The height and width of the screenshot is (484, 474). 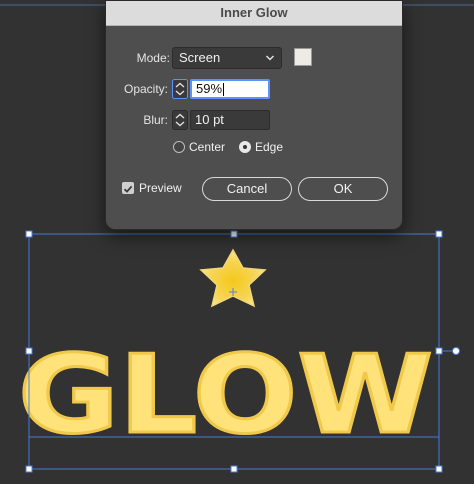 I want to click on checkmark-icon, so click(x=128, y=189).